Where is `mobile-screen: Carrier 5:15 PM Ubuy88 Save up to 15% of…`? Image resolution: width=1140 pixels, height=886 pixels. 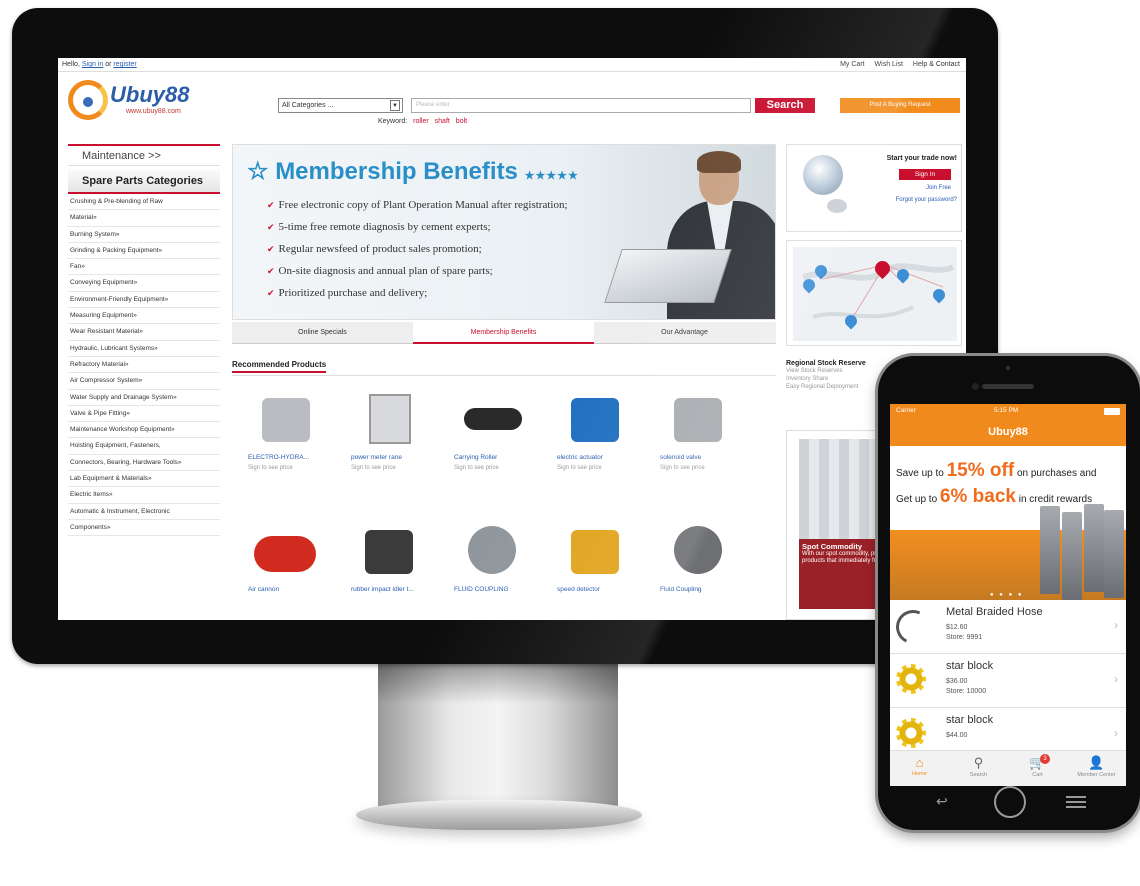
mobile-screen: Carrier 5:15 PM Ubuy88 Save up to 15% of… is located at coordinates (1008, 595).